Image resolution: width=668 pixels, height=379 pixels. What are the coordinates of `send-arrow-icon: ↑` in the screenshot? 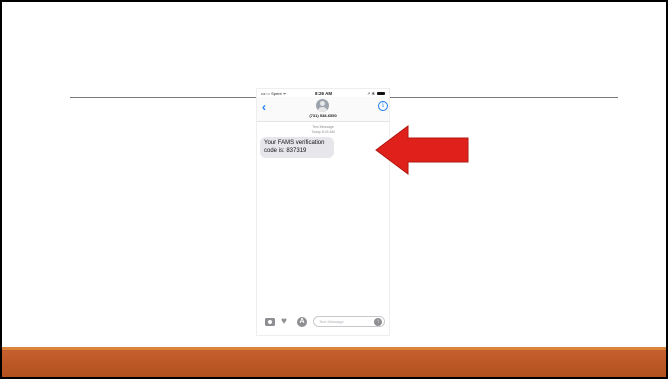 It's located at (378, 321).